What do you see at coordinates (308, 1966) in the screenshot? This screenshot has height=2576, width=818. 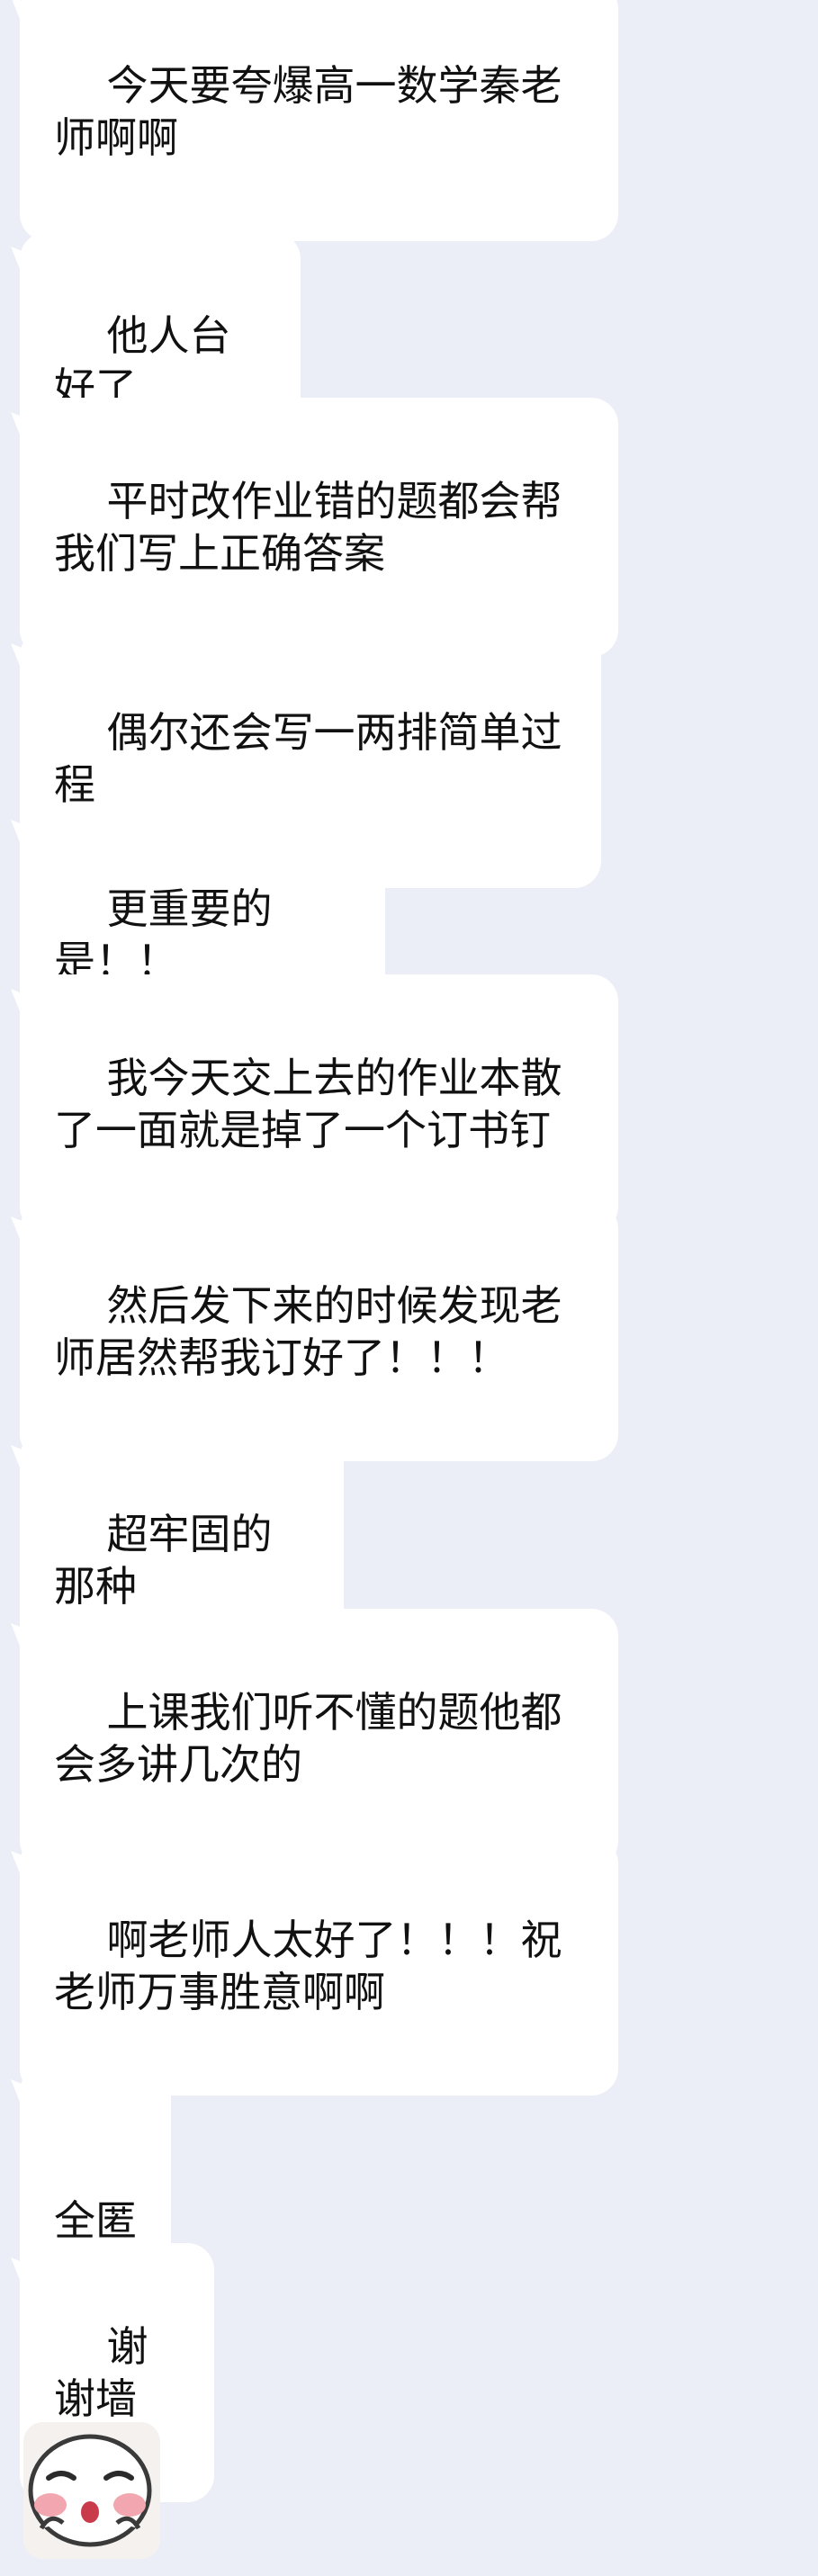 I see `message-text-10: 啊老师人太好了！！！祝老师万事胜意啊啊` at bounding box center [308, 1966].